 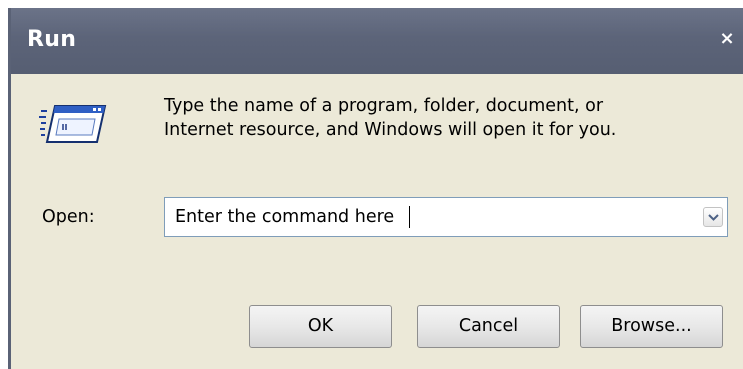 What do you see at coordinates (73, 125) in the screenshot?
I see `run-program-icon` at bounding box center [73, 125].